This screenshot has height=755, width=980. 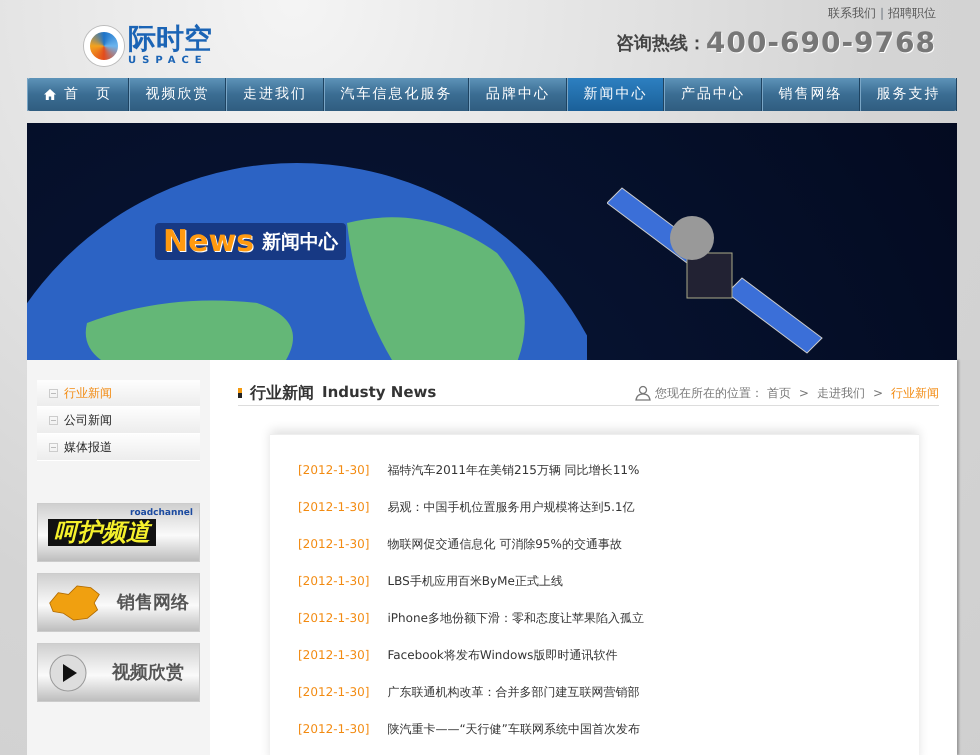 I want to click on news-link: Facebook将发布Windows版即时通讯软件, so click(x=502, y=664).